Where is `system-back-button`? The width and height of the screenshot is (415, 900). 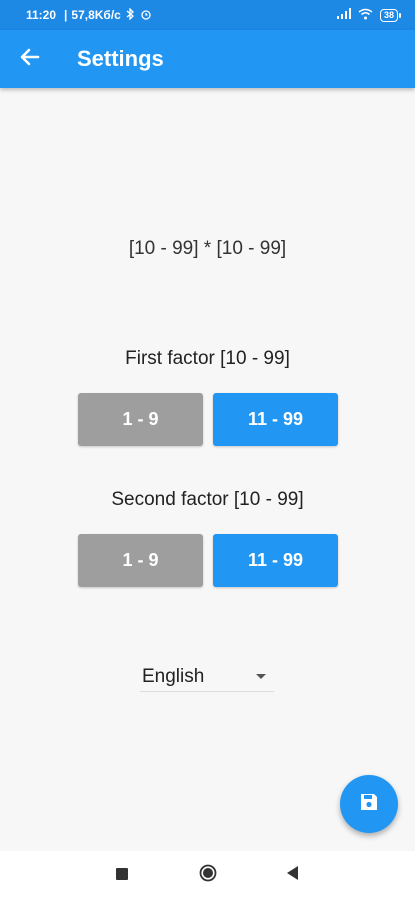 system-back-button is located at coordinates (293, 876).